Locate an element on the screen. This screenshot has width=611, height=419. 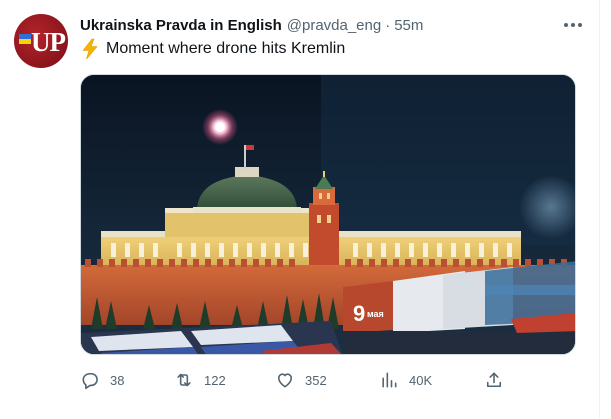
high-voltage-emoji-icon is located at coordinates (90, 49).